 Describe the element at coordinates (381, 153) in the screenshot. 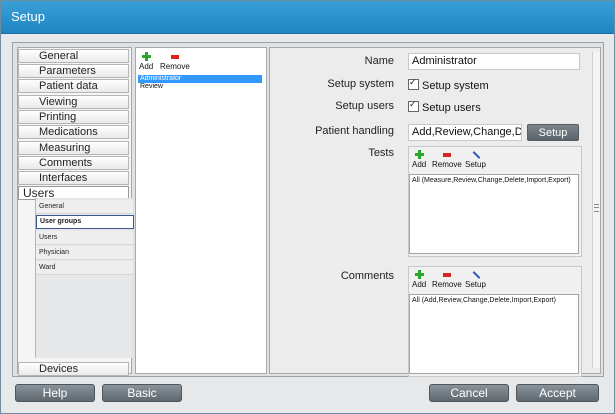

I see `tests-label: Tests` at that location.